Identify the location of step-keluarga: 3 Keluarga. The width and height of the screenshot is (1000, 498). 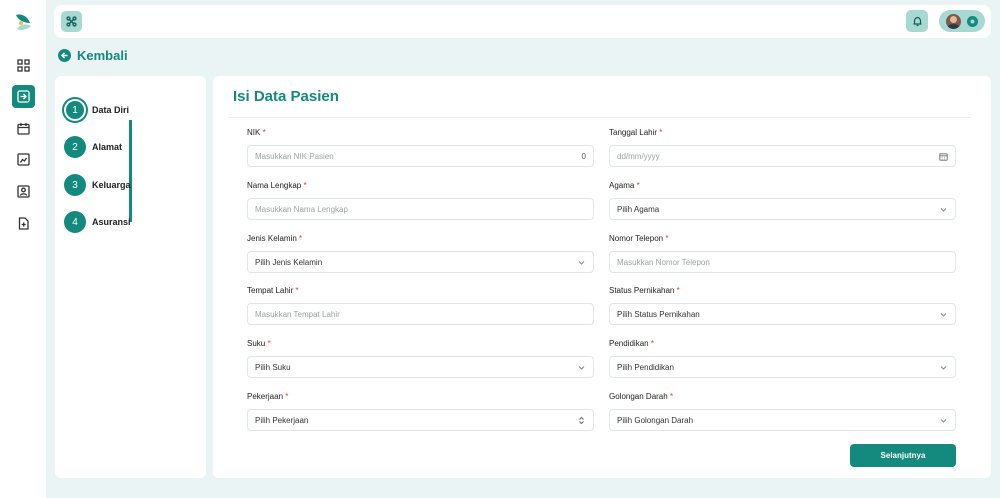
(97, 185).